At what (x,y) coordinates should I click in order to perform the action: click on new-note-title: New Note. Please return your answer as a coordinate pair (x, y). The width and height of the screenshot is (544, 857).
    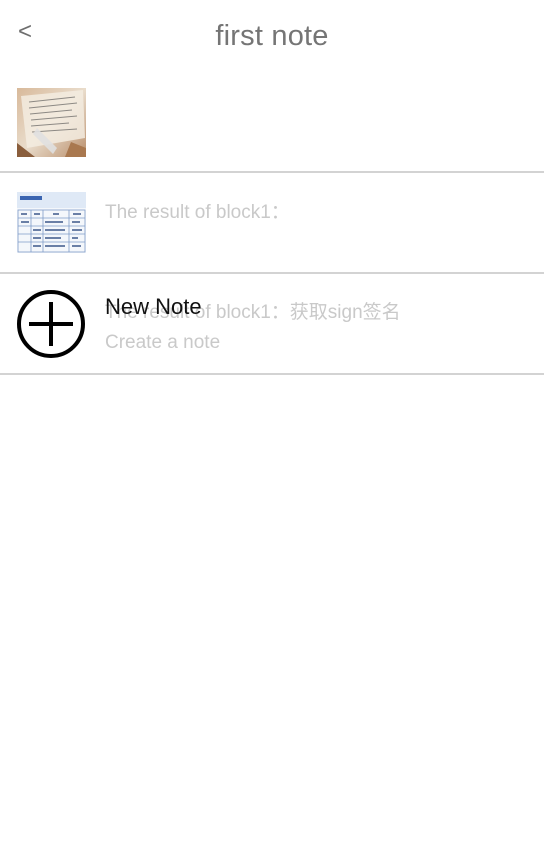
    Looking at the image, I should click on (153, 306).